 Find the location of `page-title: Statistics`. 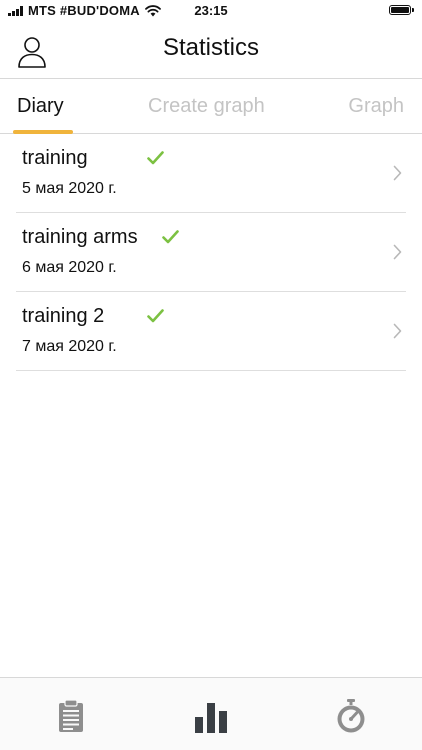

page-title: Statistics is located at coordinates (211, 47).